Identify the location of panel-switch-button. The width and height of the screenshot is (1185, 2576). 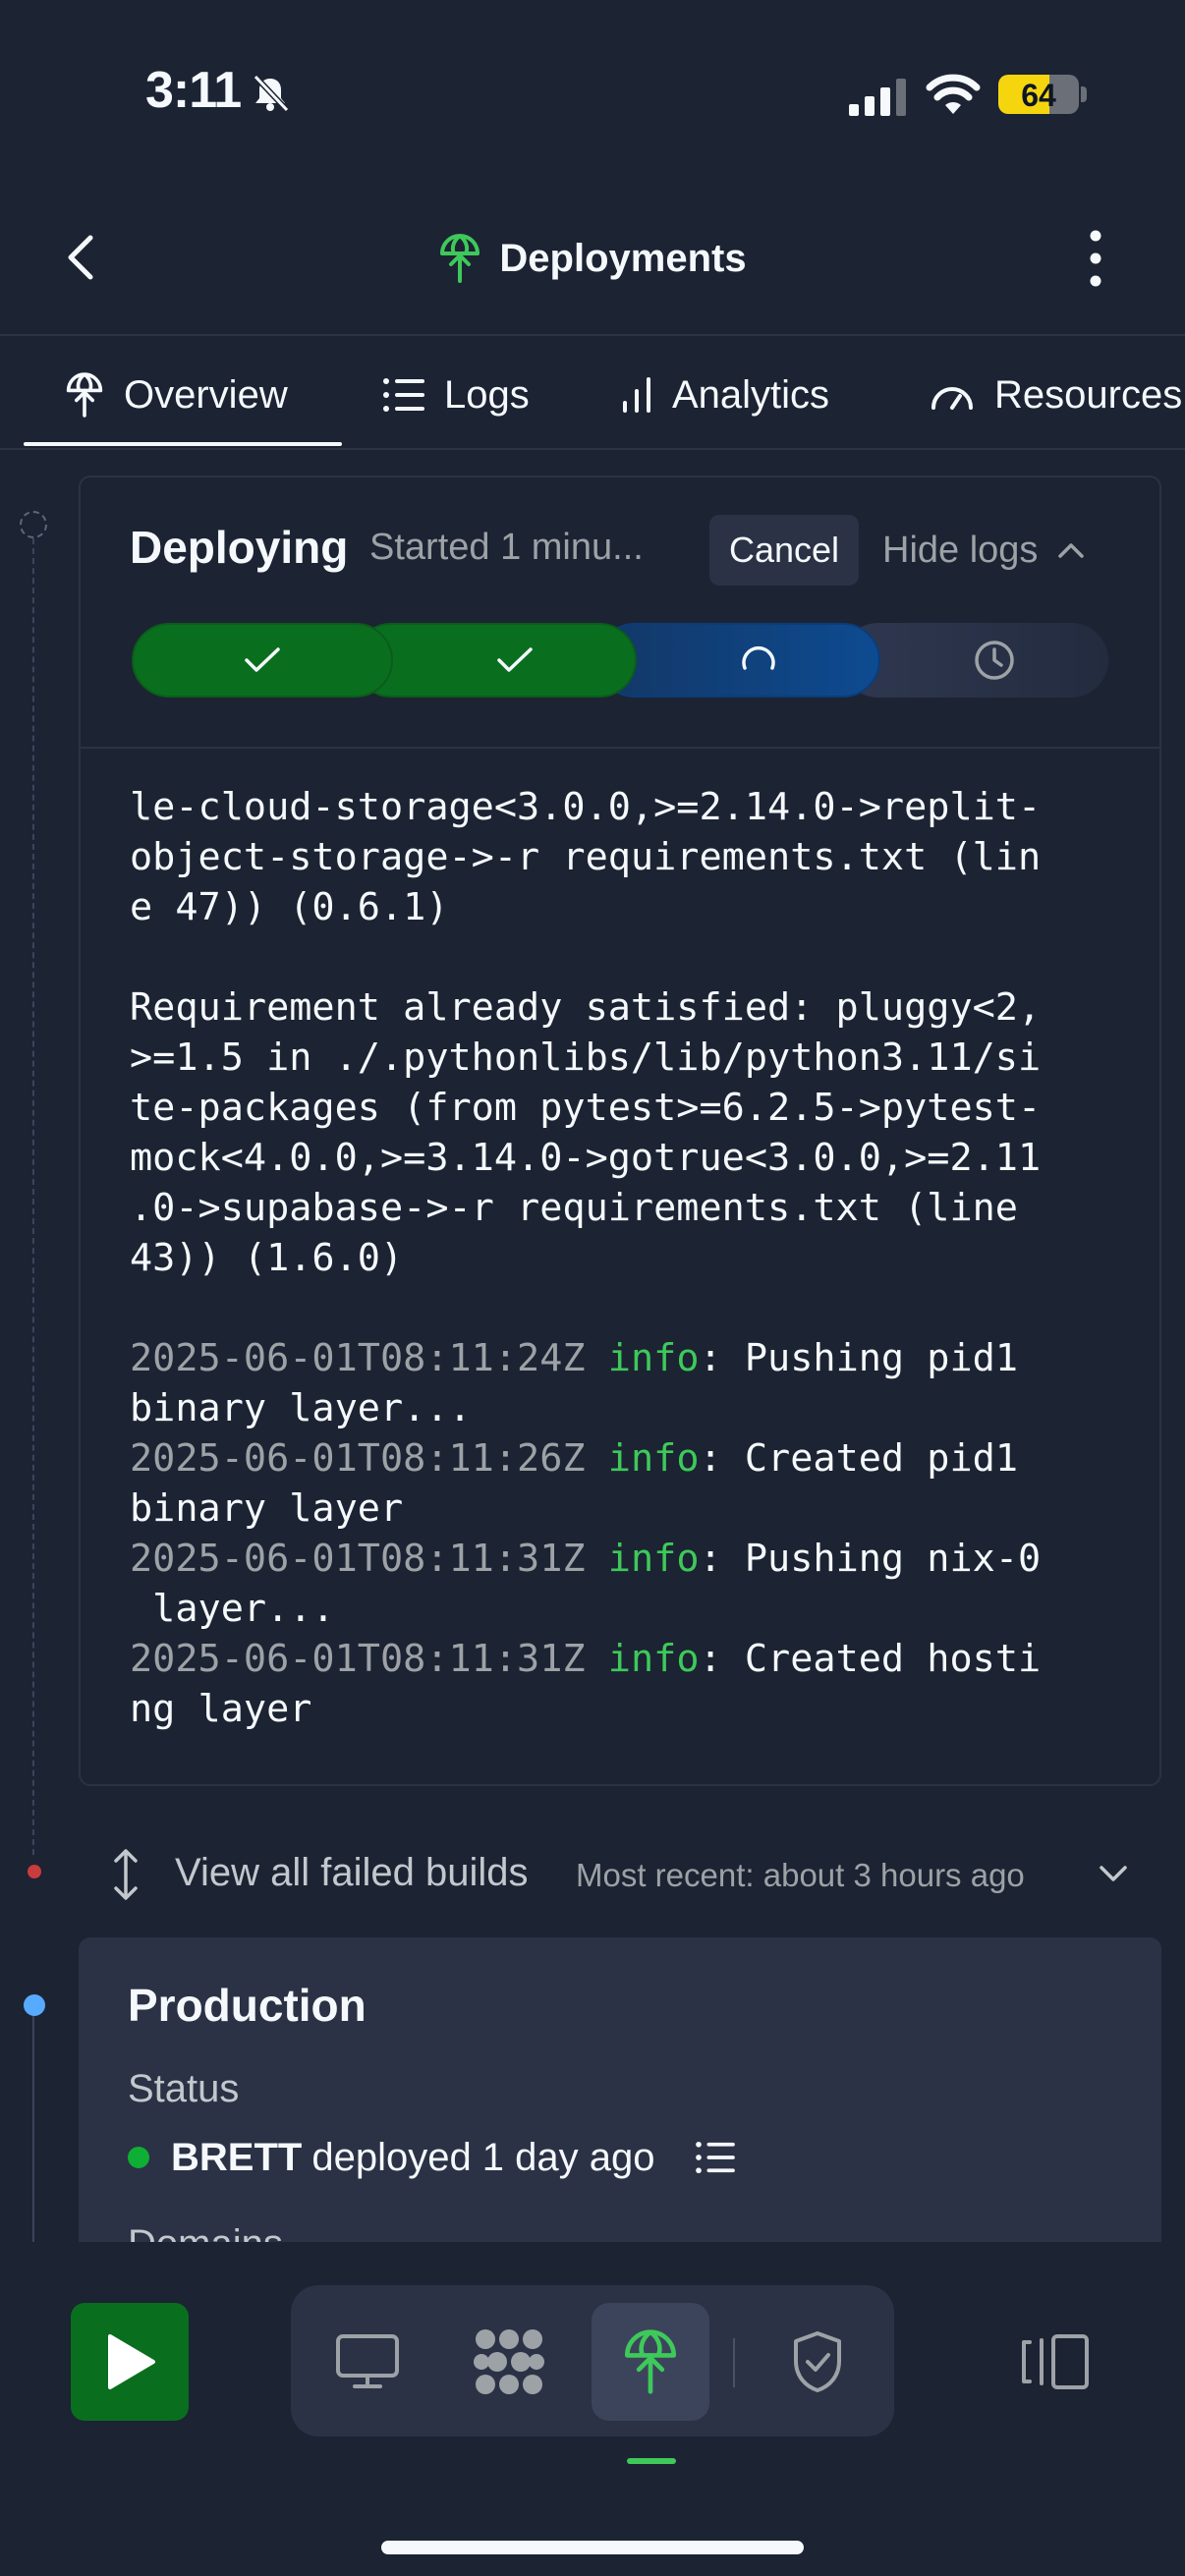
(1055, 2362).